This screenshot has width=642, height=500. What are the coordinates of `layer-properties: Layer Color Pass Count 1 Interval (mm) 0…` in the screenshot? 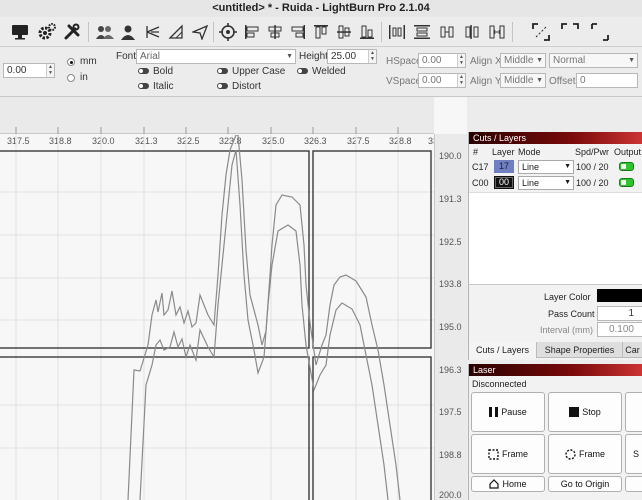 It's located at (555, 313).